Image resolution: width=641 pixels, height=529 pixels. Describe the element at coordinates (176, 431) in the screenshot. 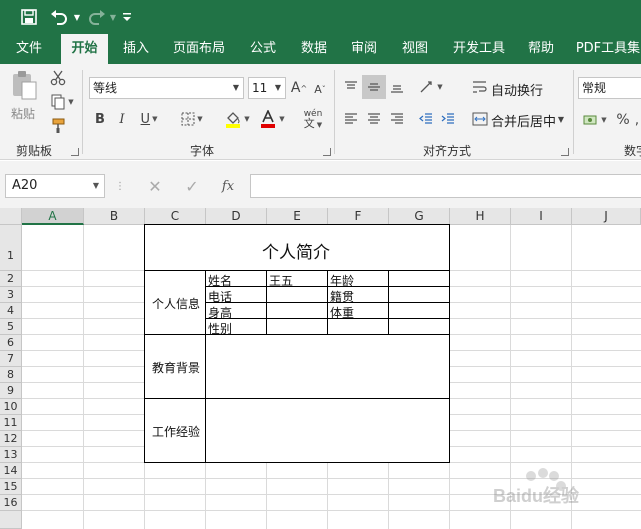

I see `section-work-experience: 工作经验` at that location.